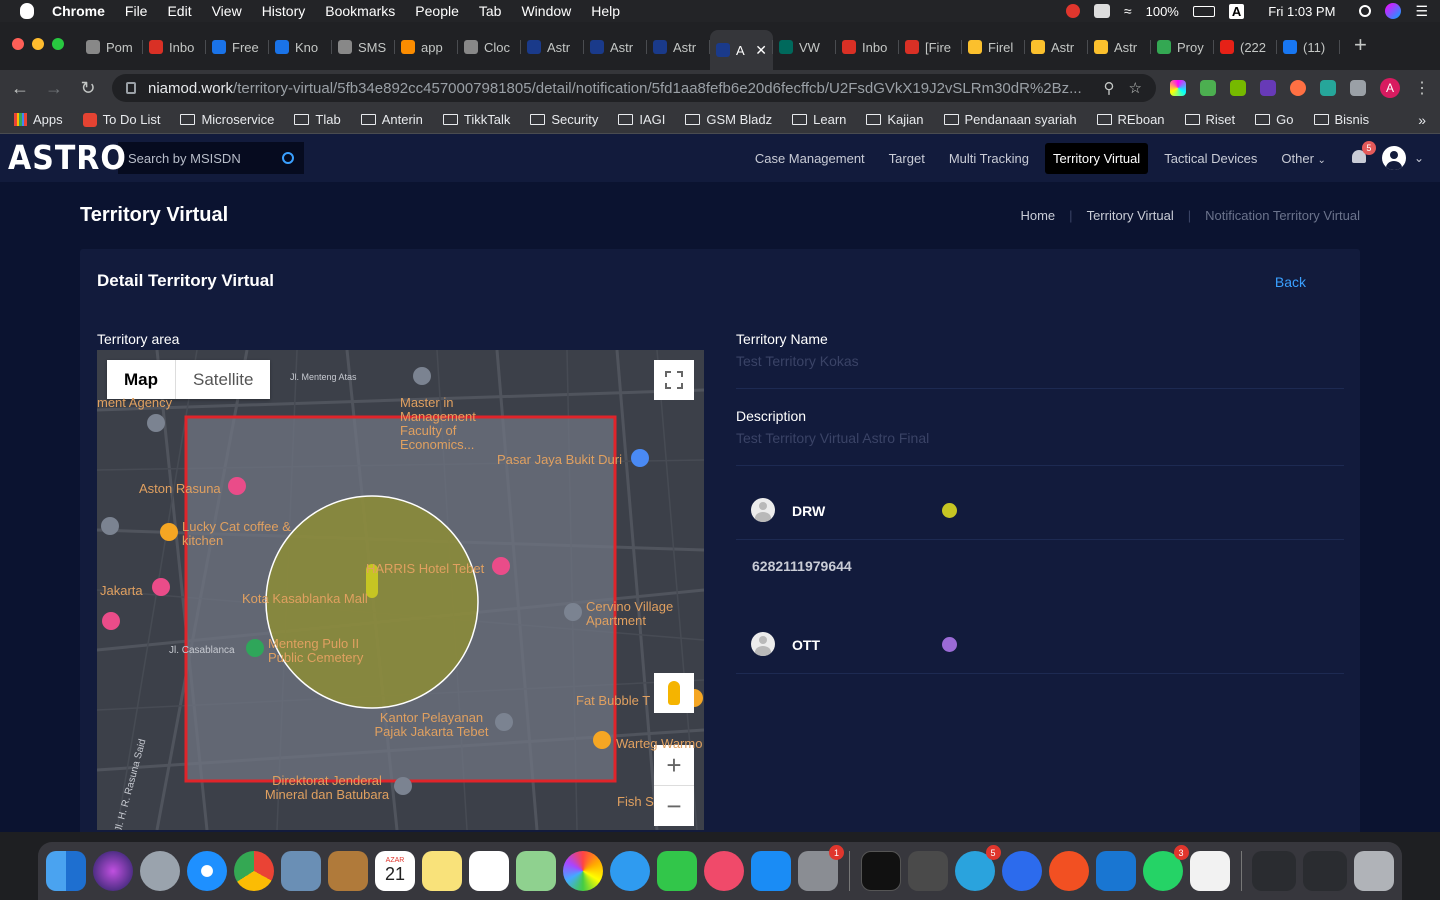 The image size is (1440, 900). I want to click on system-preferences-icon: 1, so click(821, 868).